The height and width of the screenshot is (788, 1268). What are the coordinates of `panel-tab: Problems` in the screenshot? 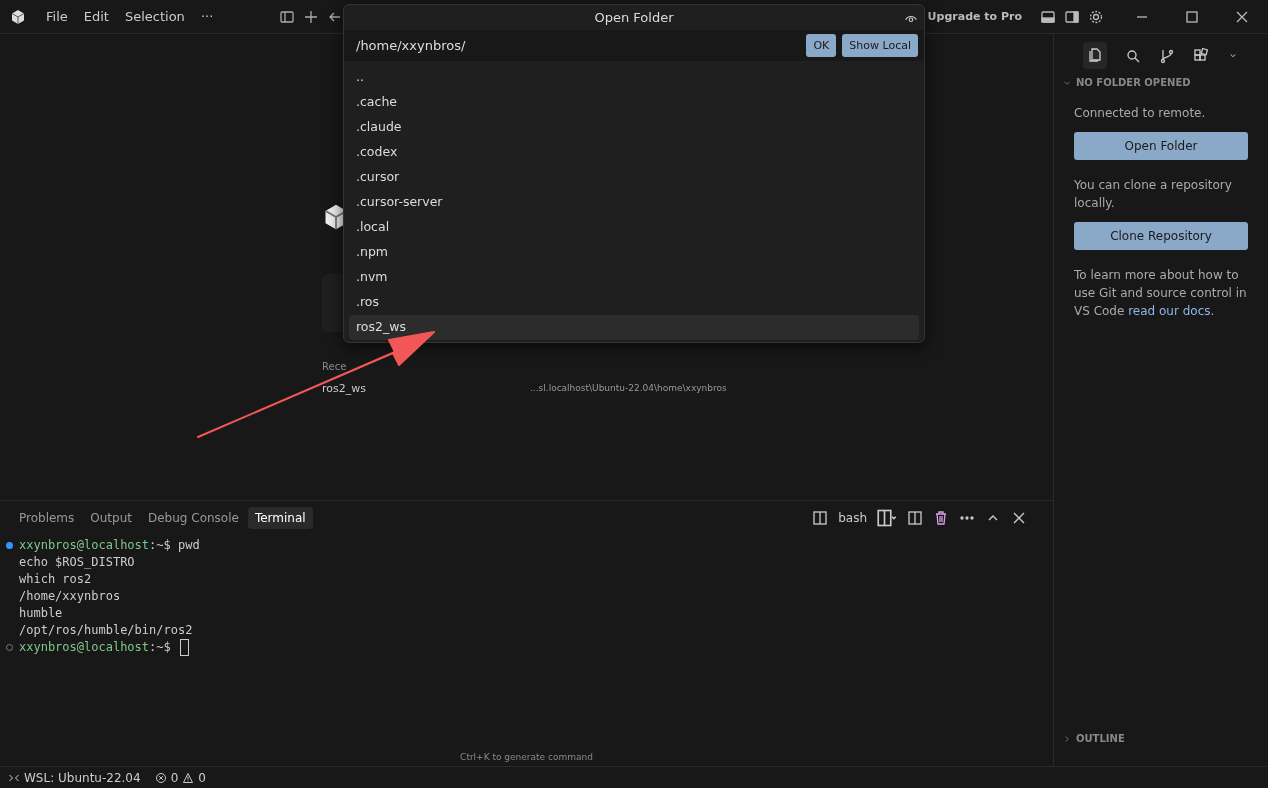 It's located at (47, 518).